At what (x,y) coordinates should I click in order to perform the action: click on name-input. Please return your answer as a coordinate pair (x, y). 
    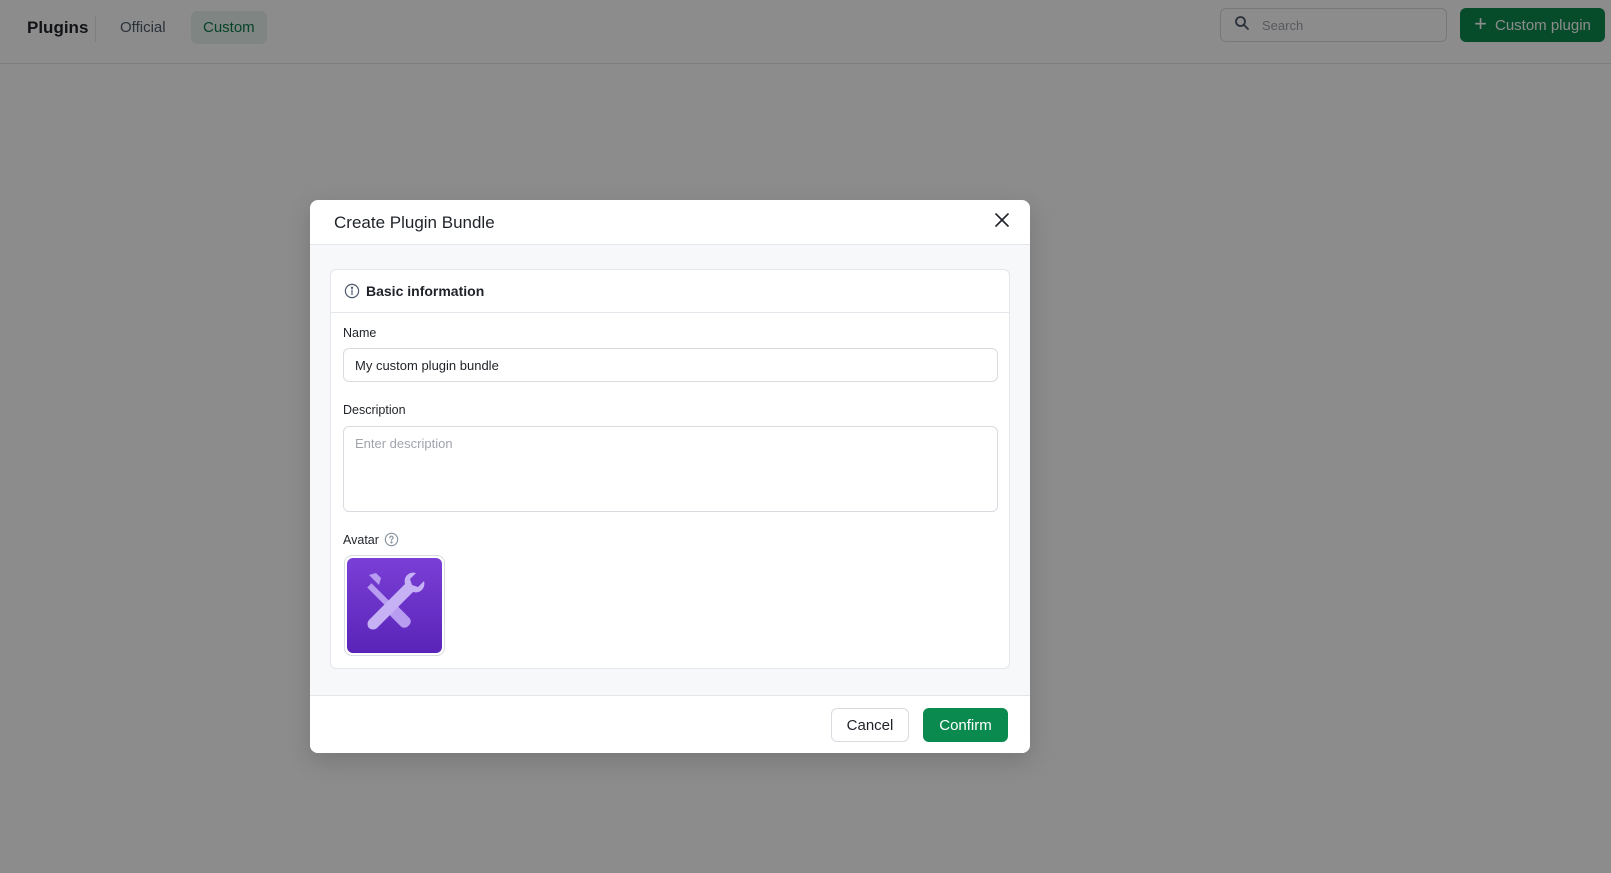
    Looking at the image, I should click on (670, 365).